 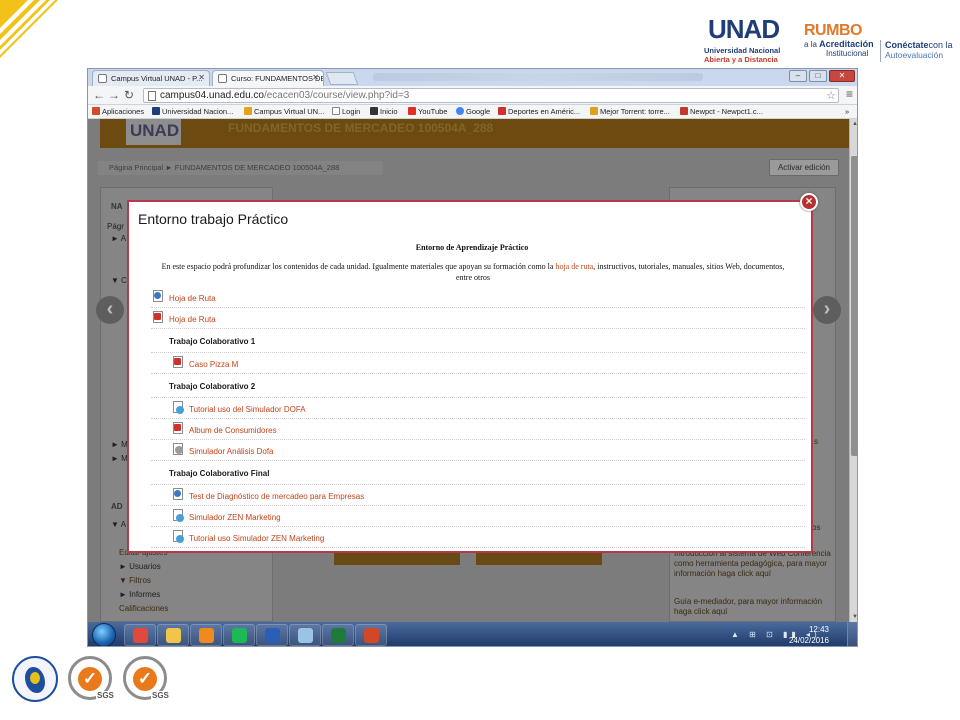 I want to click on minimize-button: –, so click(x=798, y=76).